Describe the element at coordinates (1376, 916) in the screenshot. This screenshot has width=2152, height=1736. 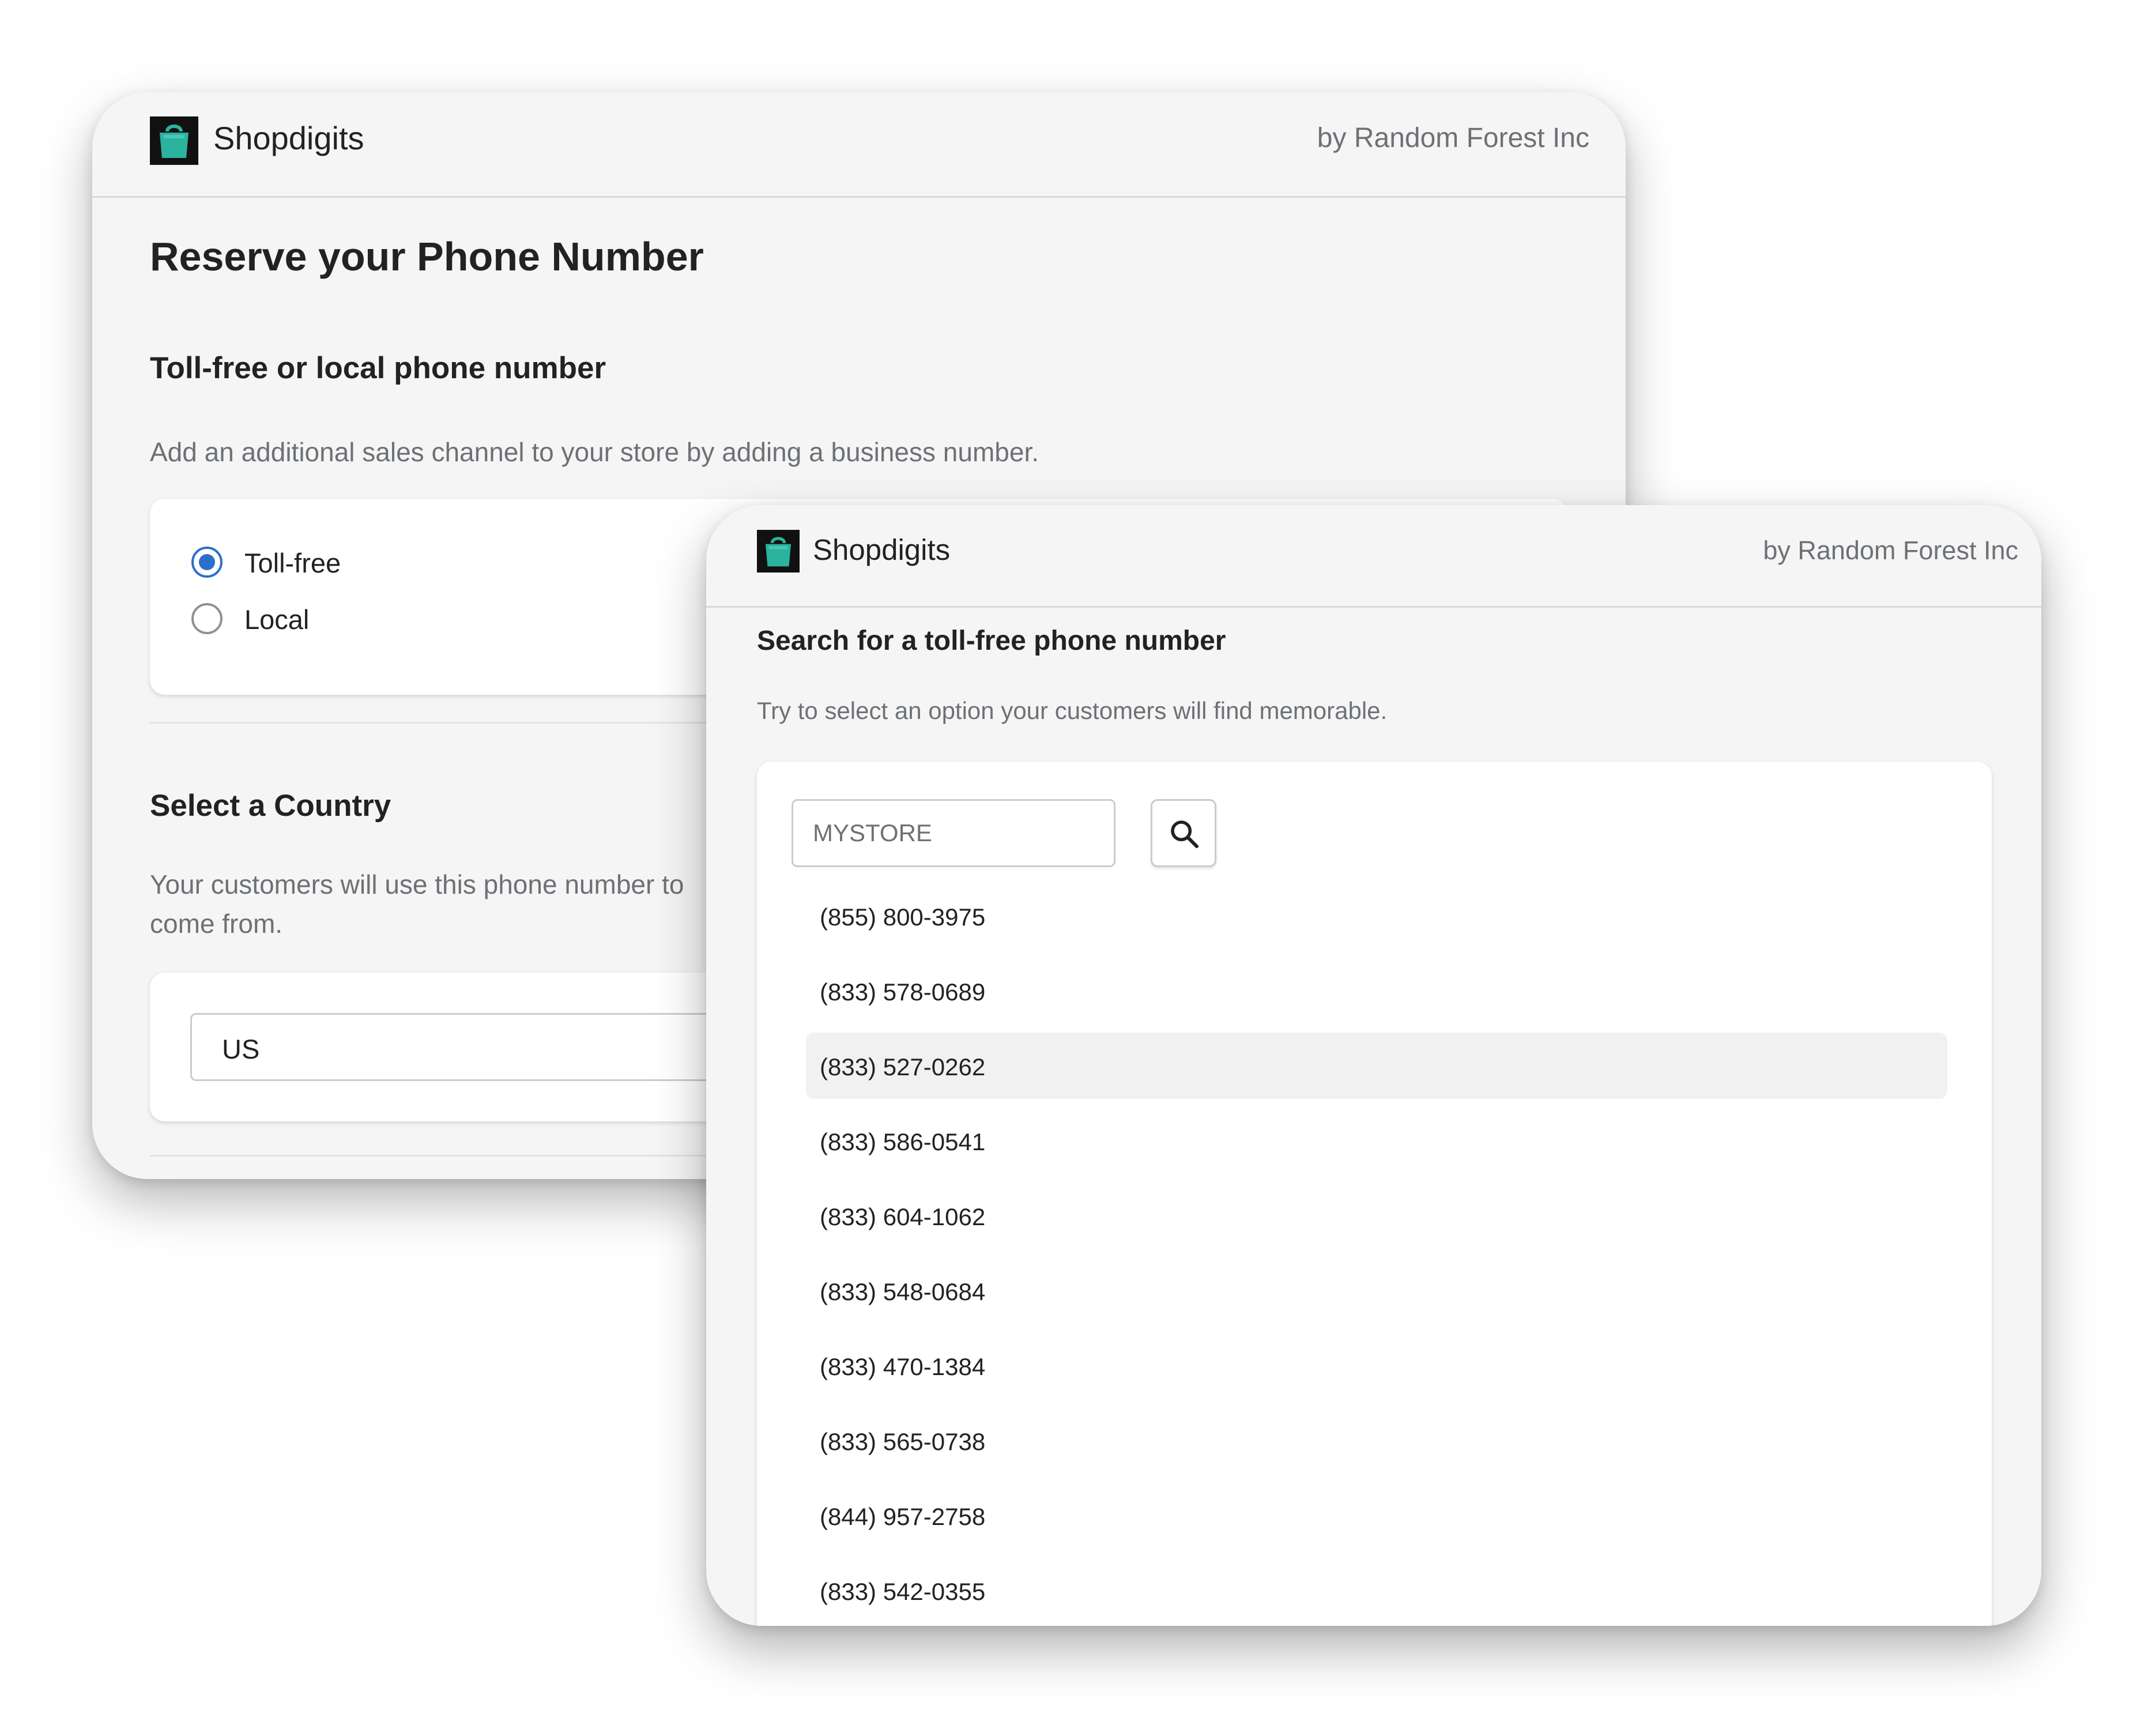
I see `phone-number-option: (855) 800-3975` at that location.